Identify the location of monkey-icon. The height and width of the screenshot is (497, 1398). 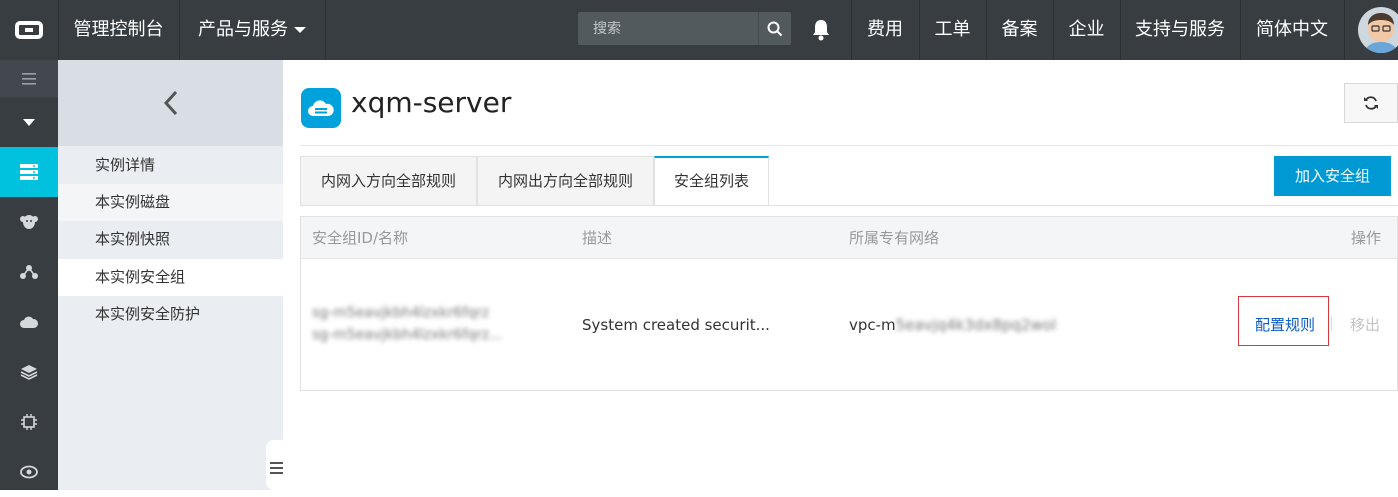
(29, 222).